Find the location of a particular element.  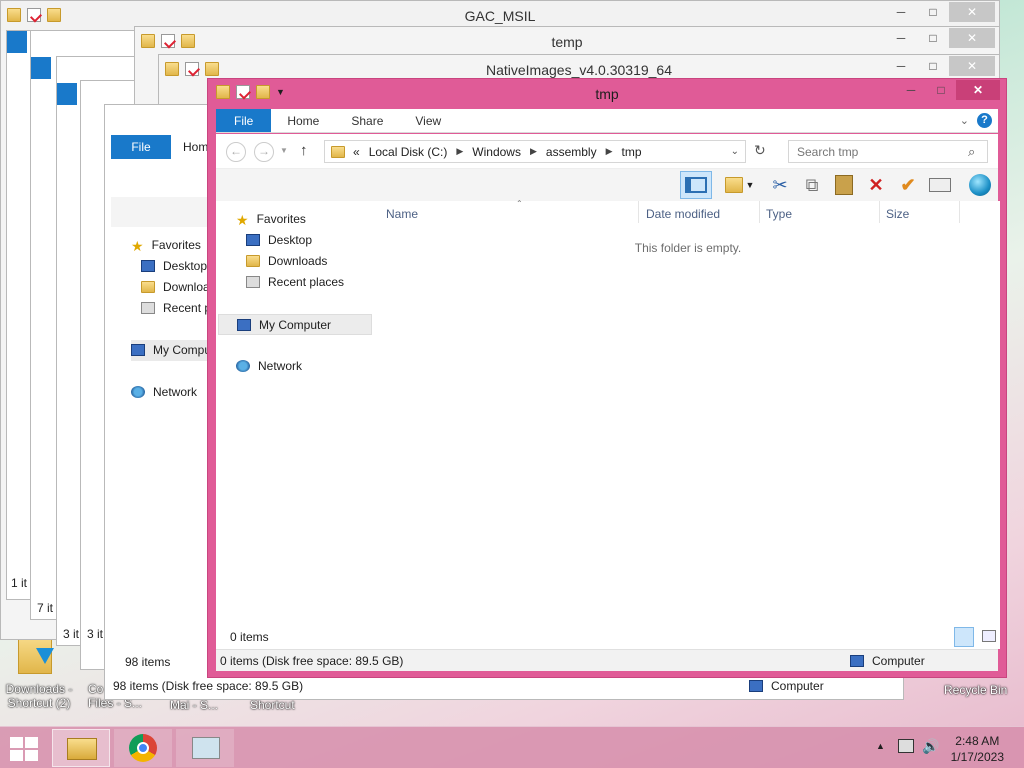

column-header-date-modified: Date modified is located at coordinates (683, 214).